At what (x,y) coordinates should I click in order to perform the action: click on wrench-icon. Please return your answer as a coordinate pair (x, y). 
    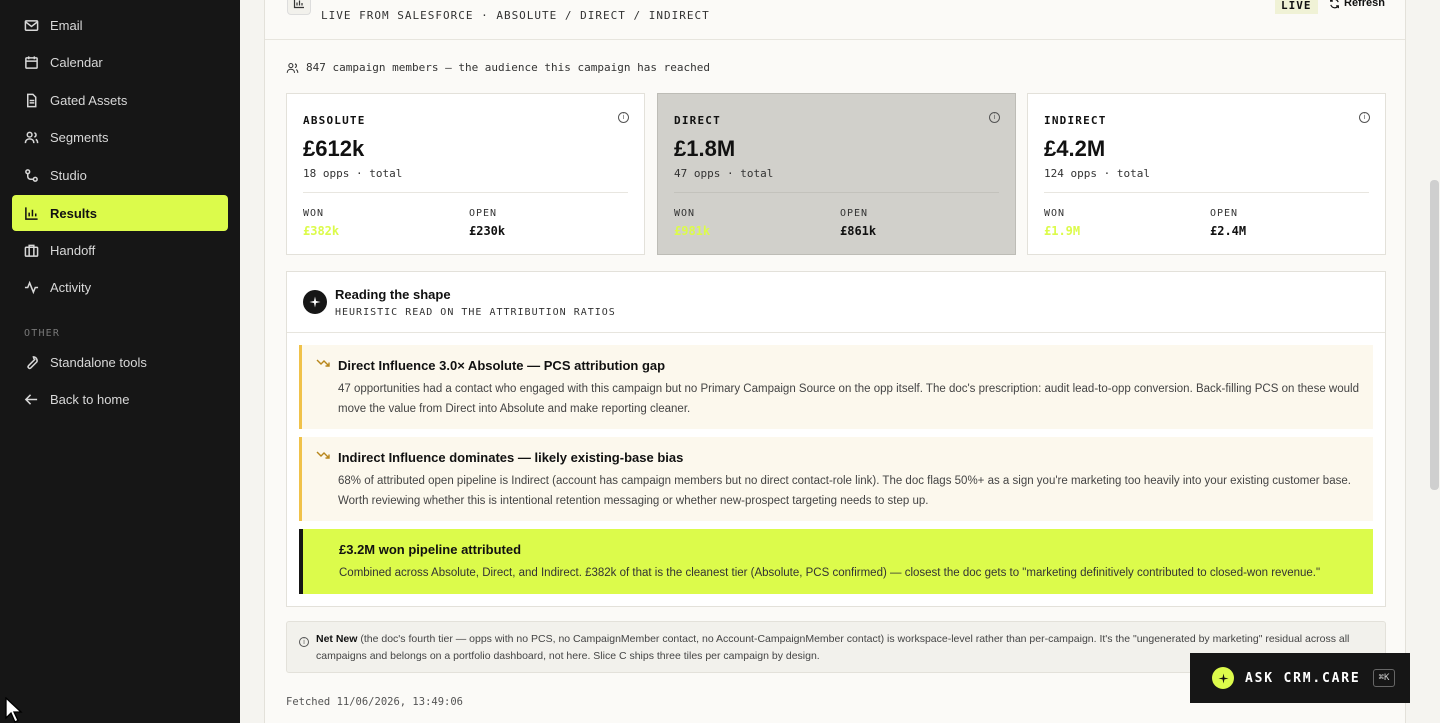
    Looking at the image, I should click on (31, 362).